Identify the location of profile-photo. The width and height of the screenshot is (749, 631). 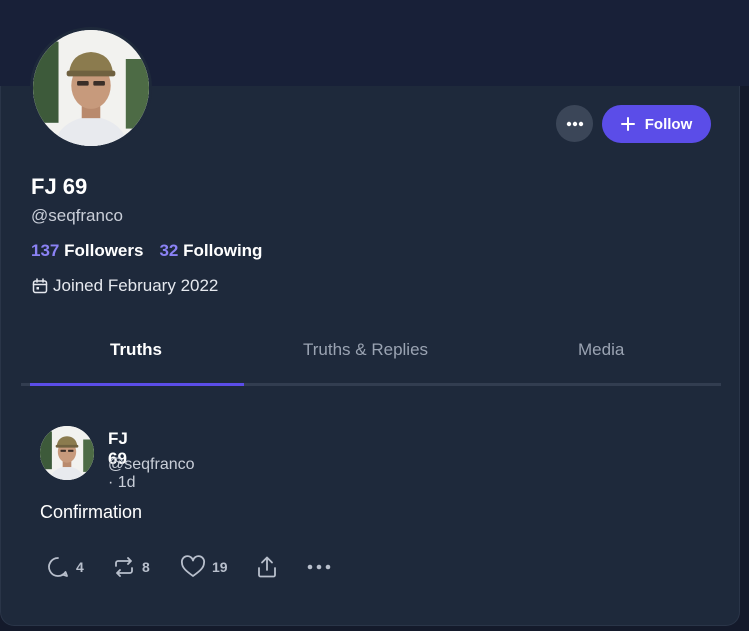
(91, 88).